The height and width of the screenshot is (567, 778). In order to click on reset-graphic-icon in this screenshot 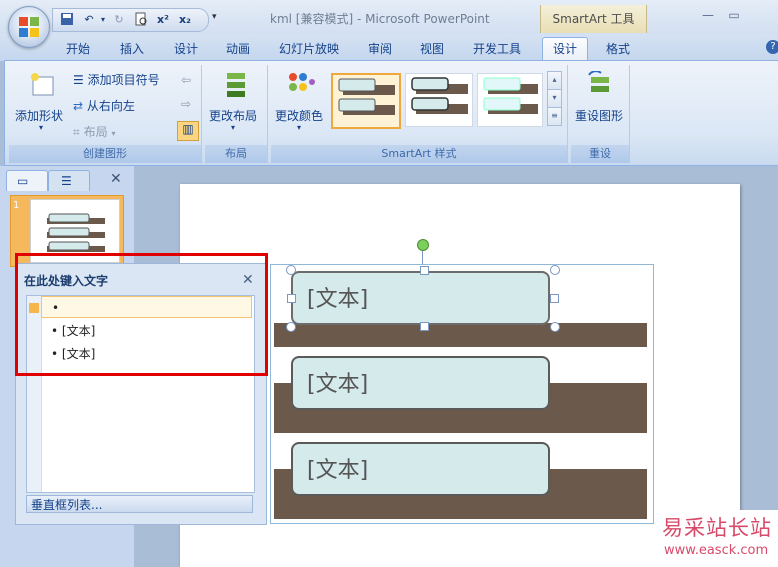, I will do `click(599, 86)`.